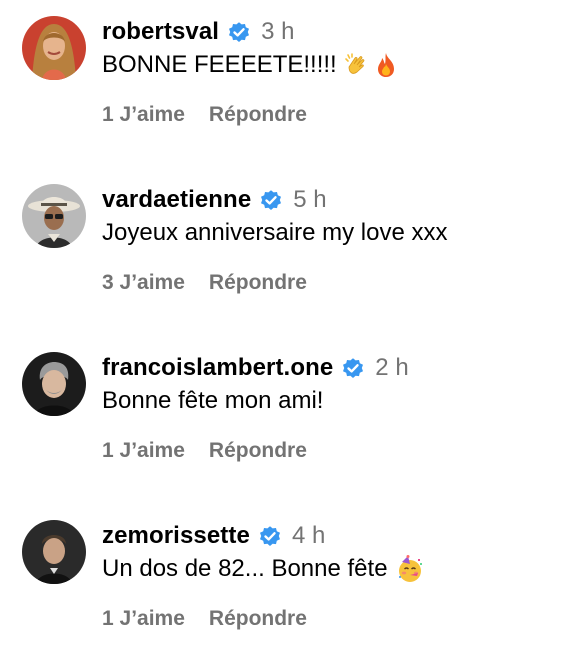  I want to click on fire-icon, so click(386, 65).